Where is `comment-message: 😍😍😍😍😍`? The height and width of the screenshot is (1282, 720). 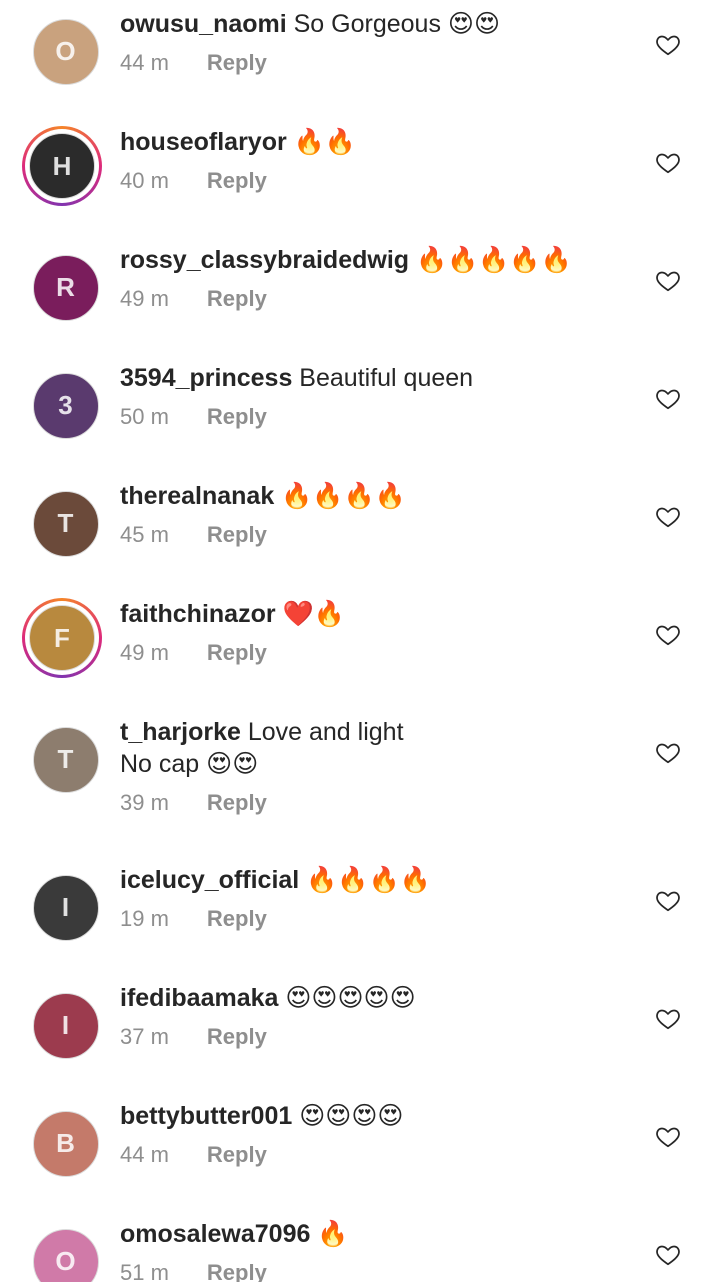
comment-message: 😍😍😍😍😍 is located at coordinates (347, 998).